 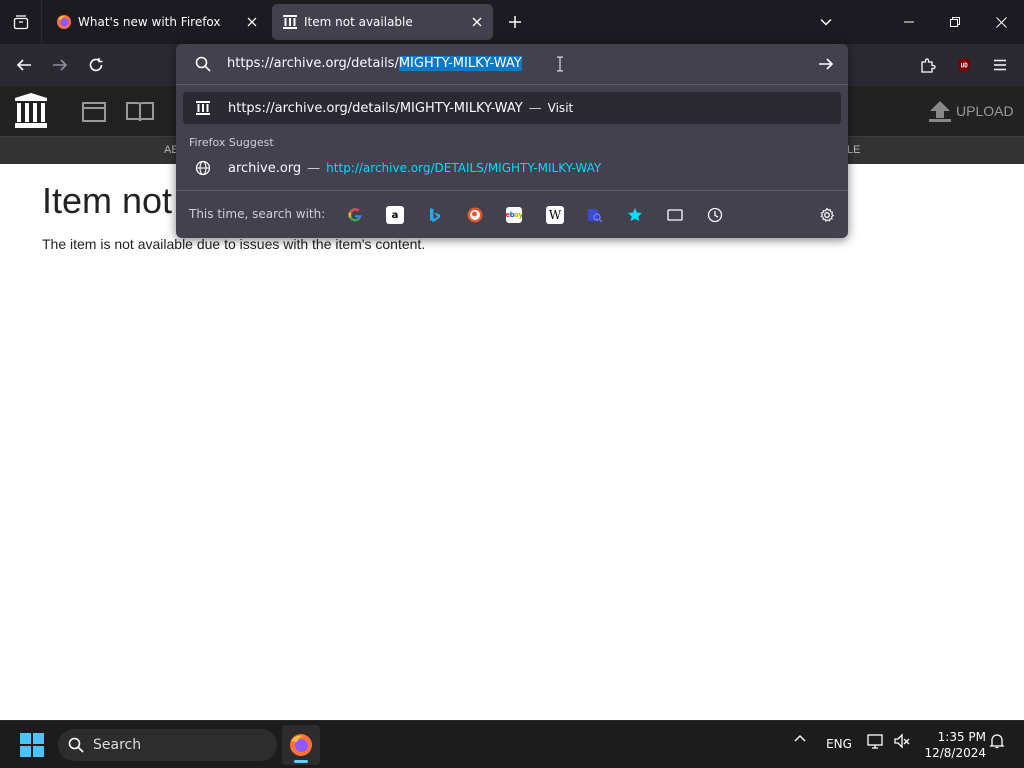 I want to click on upload-icon, so click(x=940, y=111).